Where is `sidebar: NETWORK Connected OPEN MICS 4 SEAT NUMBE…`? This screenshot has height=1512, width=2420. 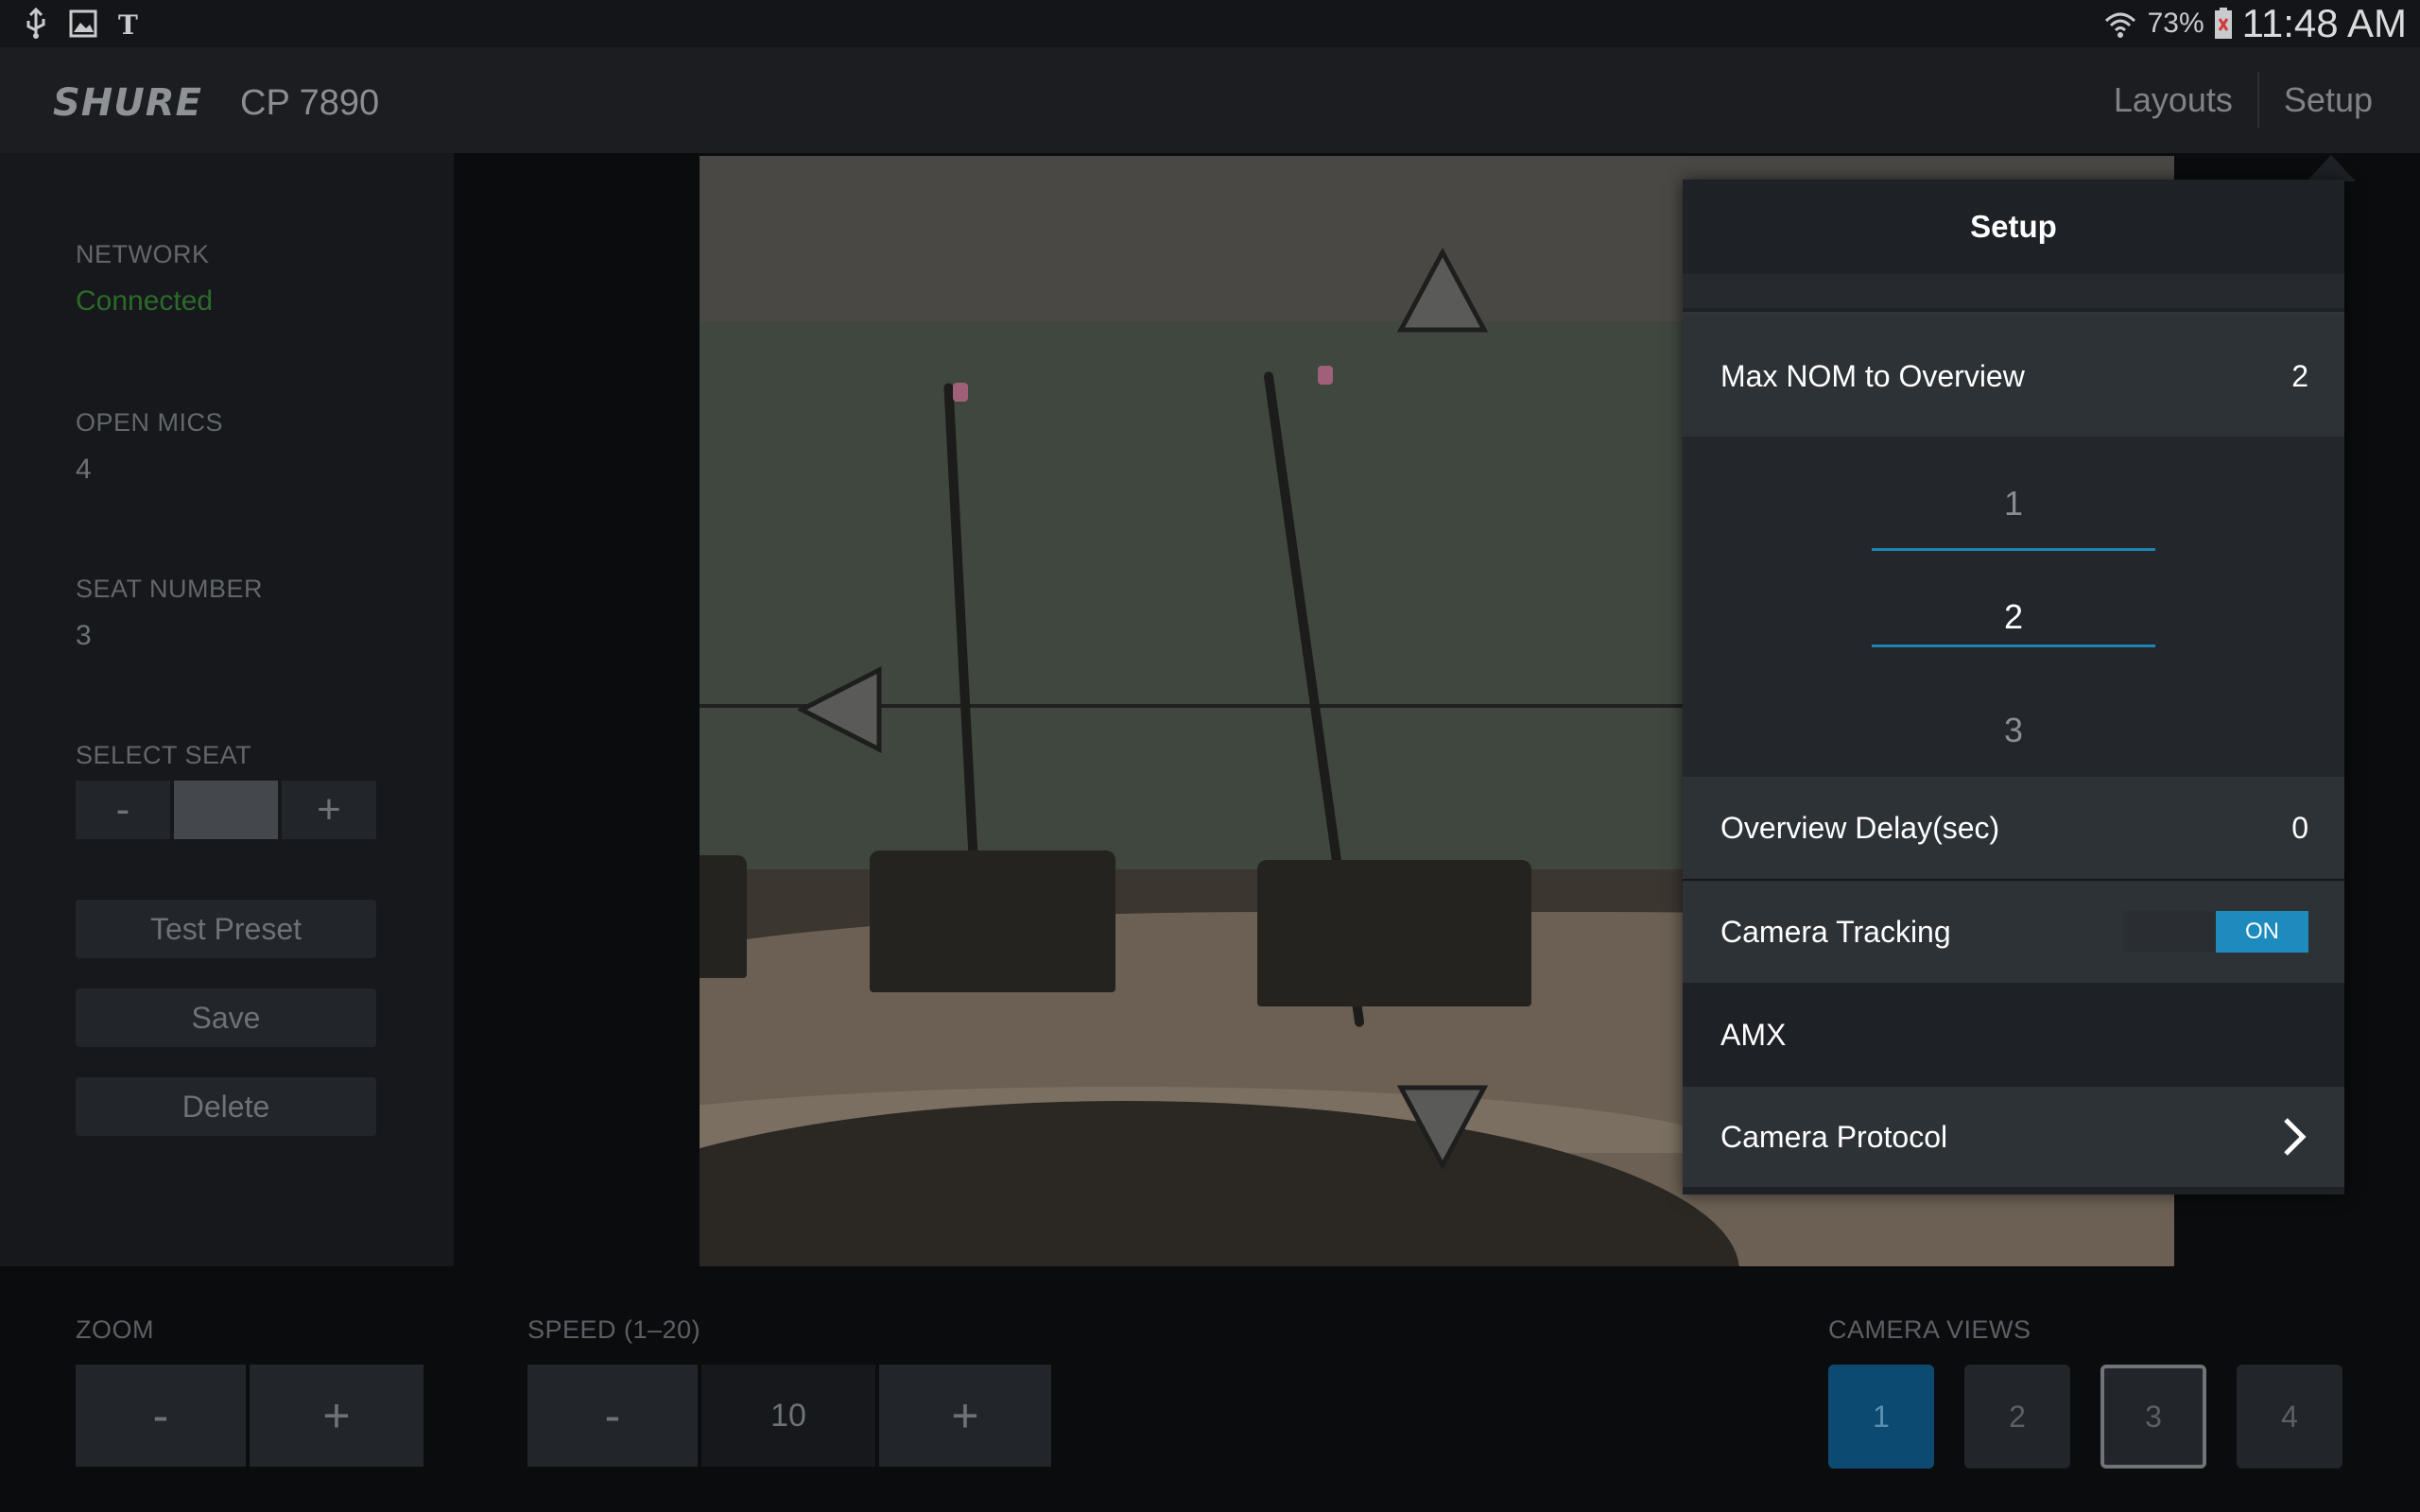 sidebar: NETWORK Connected OPEN MICS 4 SEAT NUMBE… is located at coordinates (227, 709).